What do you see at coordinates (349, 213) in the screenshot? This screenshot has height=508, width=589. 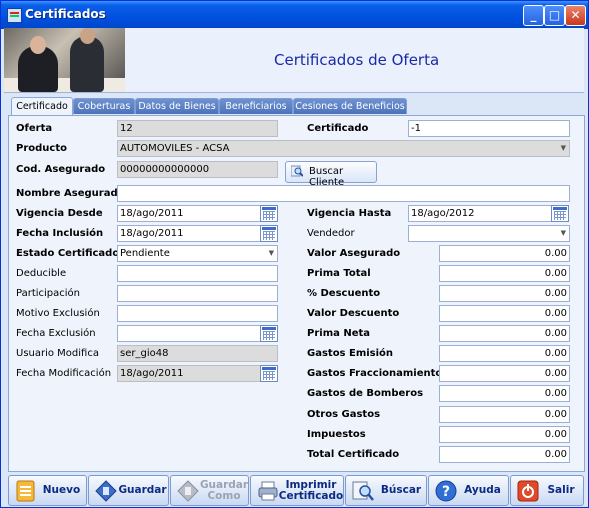 I see `vigencia-hasta-label: Vigencia Hasta` at bounding box center [349, 213].